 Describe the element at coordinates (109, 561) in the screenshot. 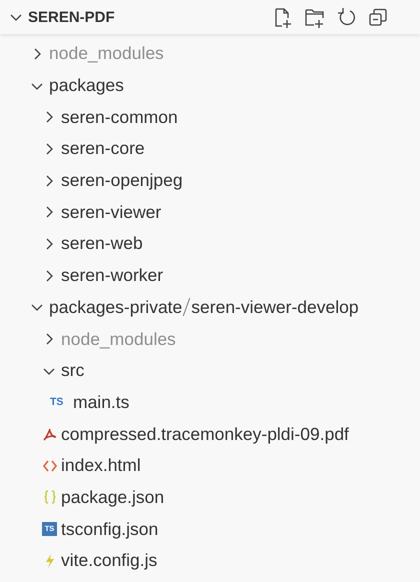

I see `file-name: vite.config.js` at that location.